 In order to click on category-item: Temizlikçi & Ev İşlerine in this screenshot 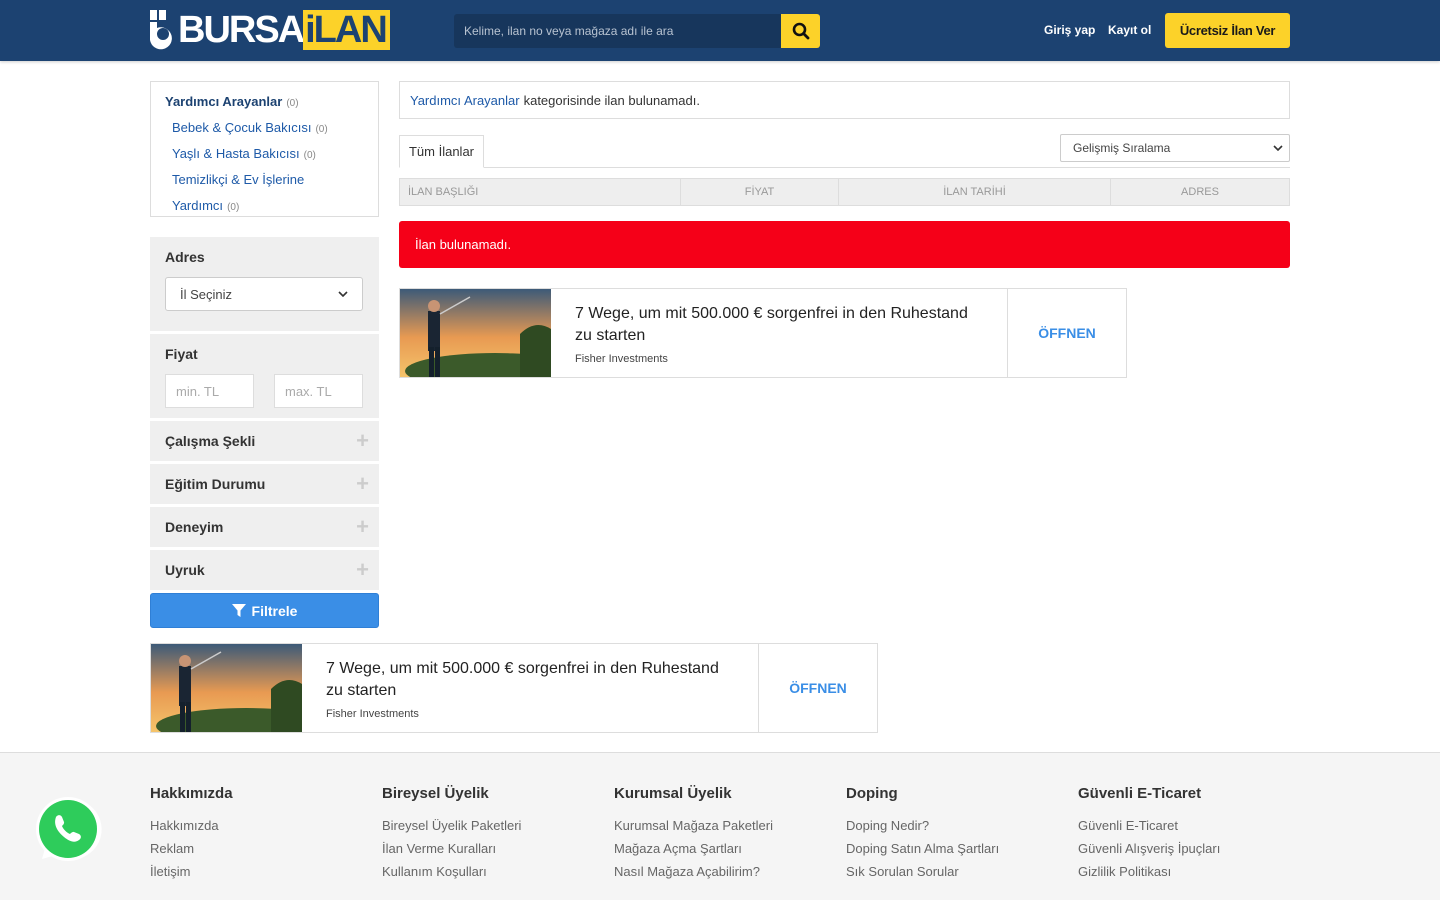, I will do `click(264, 181)`.